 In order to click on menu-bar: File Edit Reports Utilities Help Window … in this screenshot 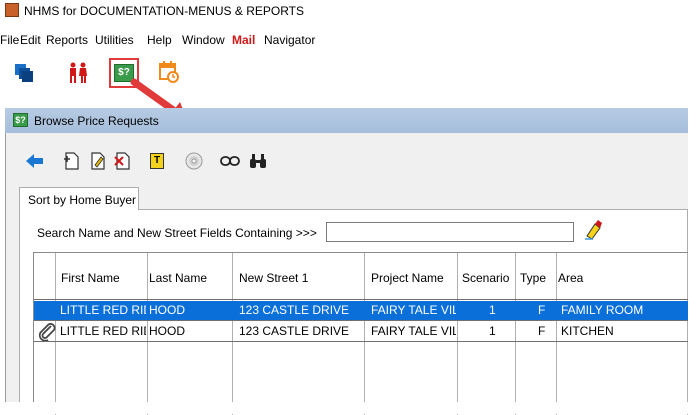, I will do `click(345, 42)`.